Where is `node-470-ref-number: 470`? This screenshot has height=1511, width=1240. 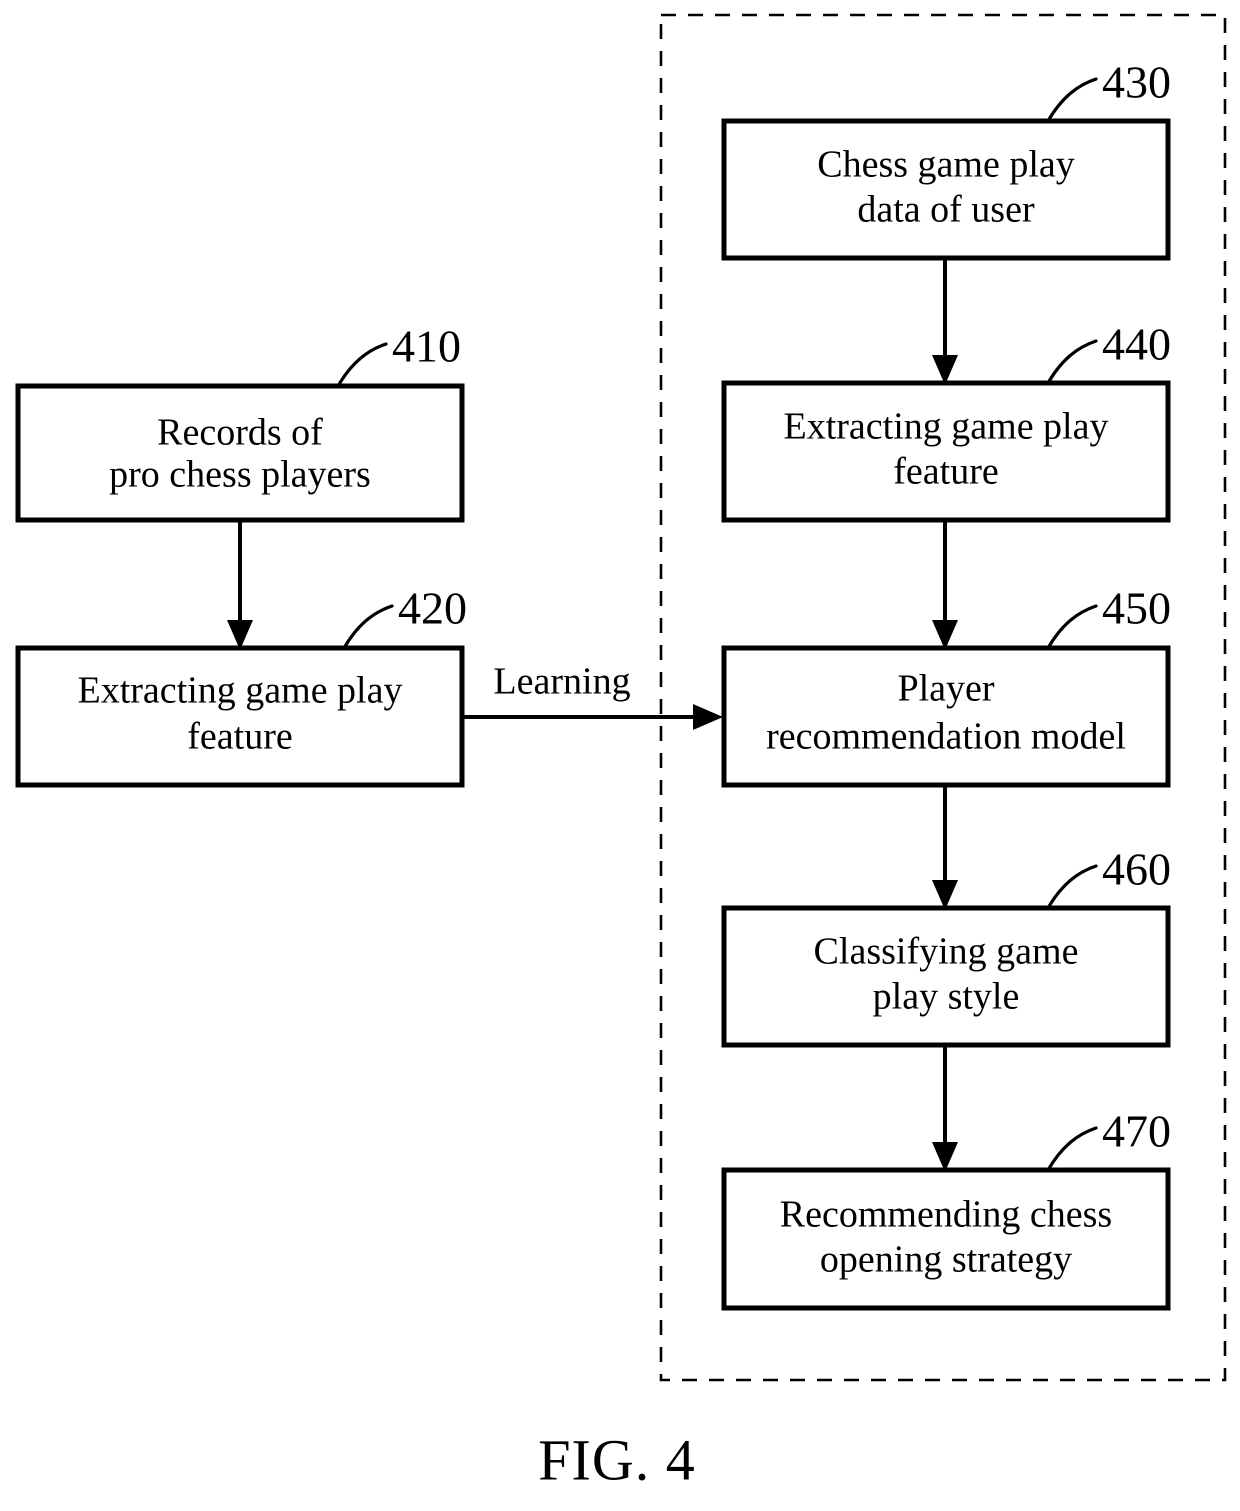 node-470-ref-number: 470 is located at coordinates (1136, 1131).